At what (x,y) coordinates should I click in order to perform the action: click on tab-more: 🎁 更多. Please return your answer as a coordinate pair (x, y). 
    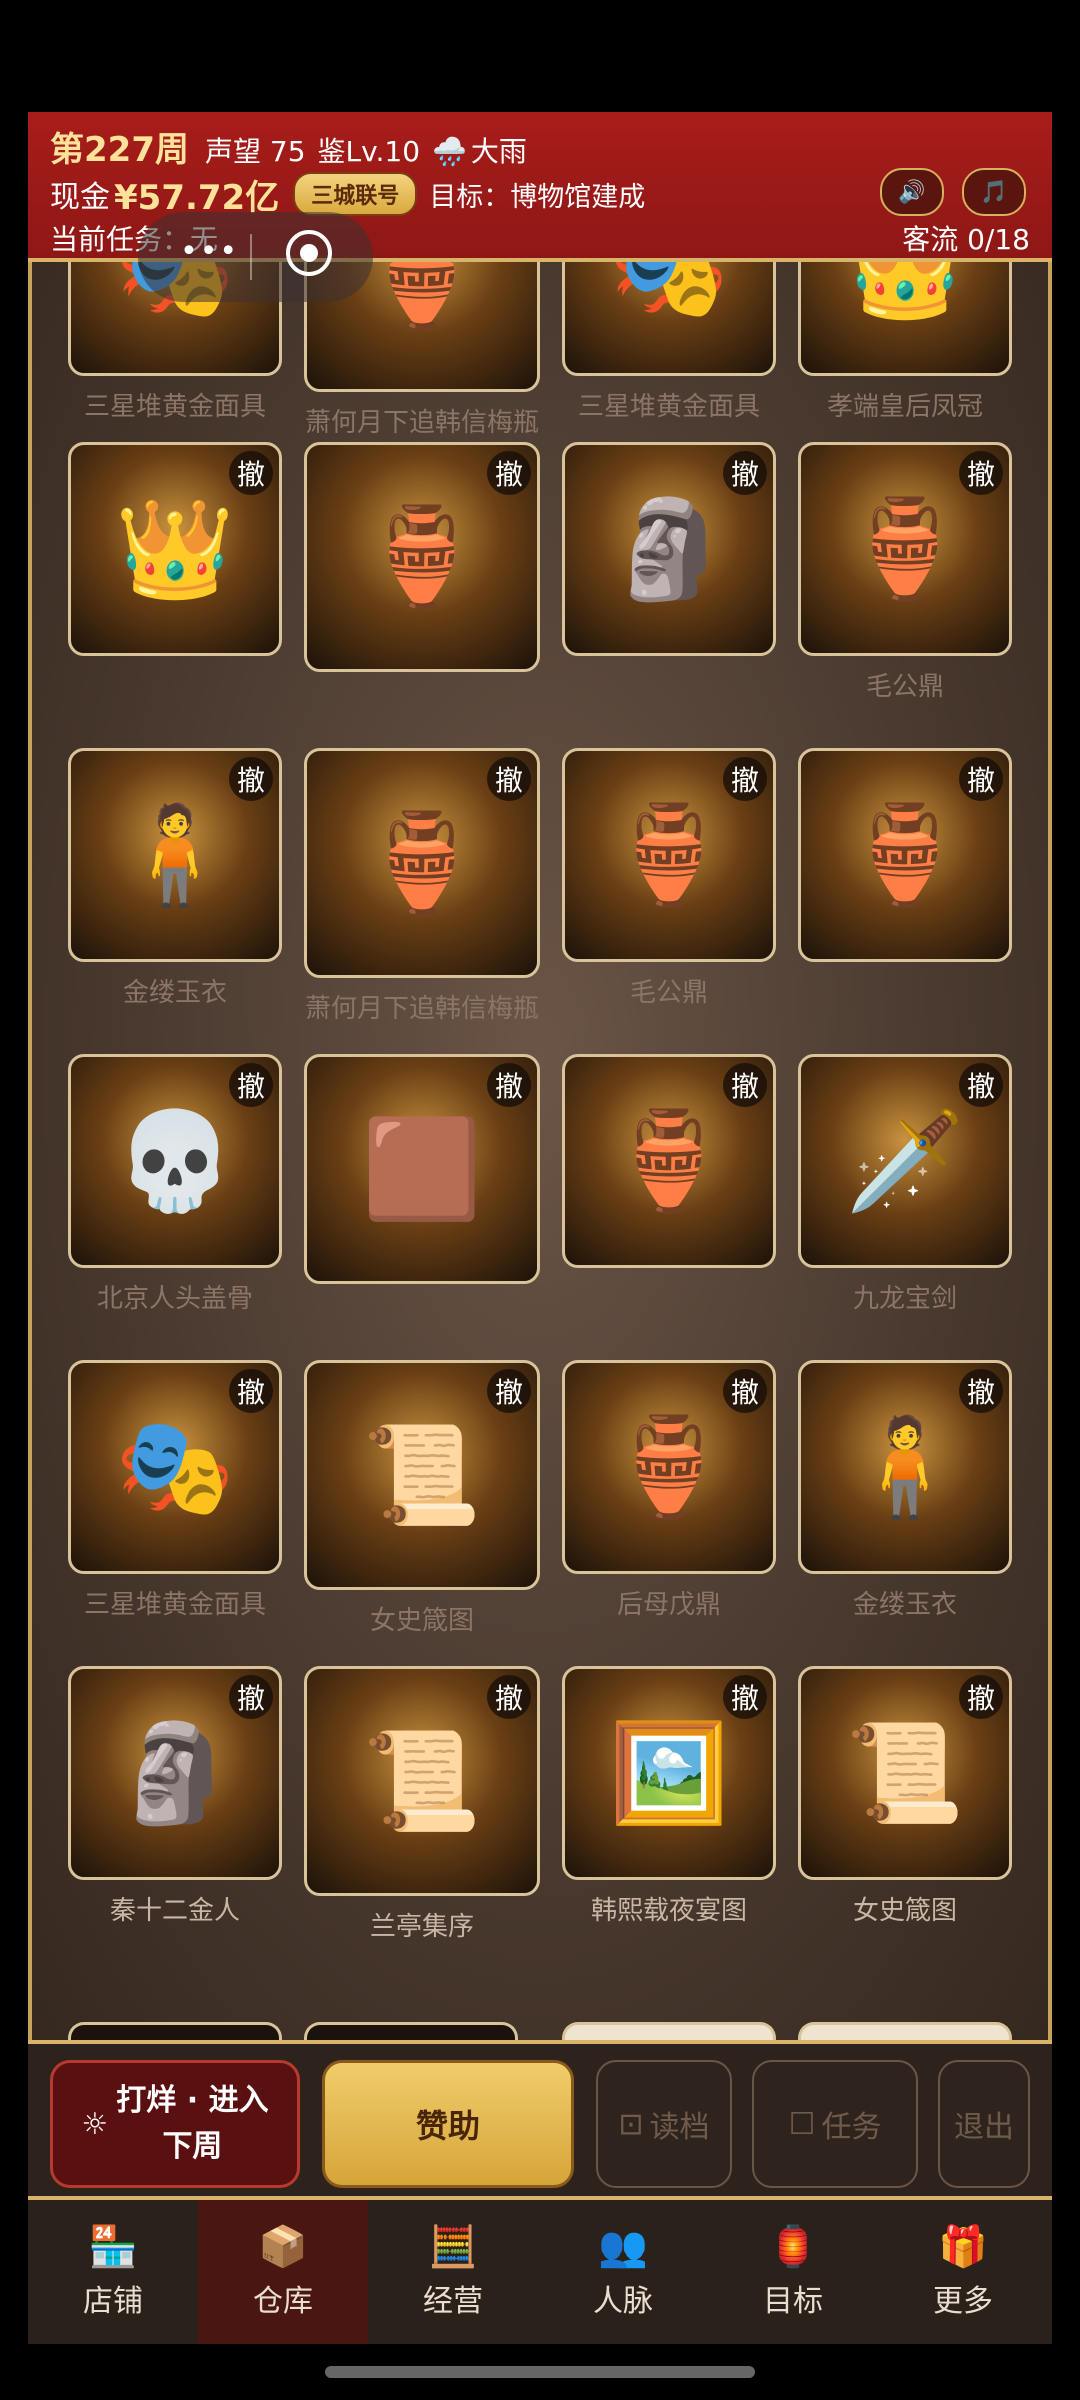
    Looking at the image, I should click on (963, 2272).